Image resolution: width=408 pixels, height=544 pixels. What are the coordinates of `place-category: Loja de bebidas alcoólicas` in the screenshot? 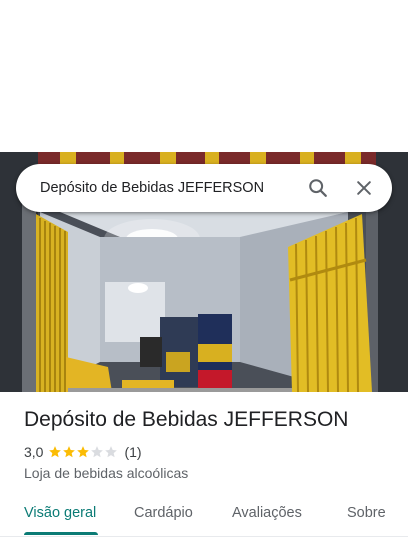 It's located at (106, 473).